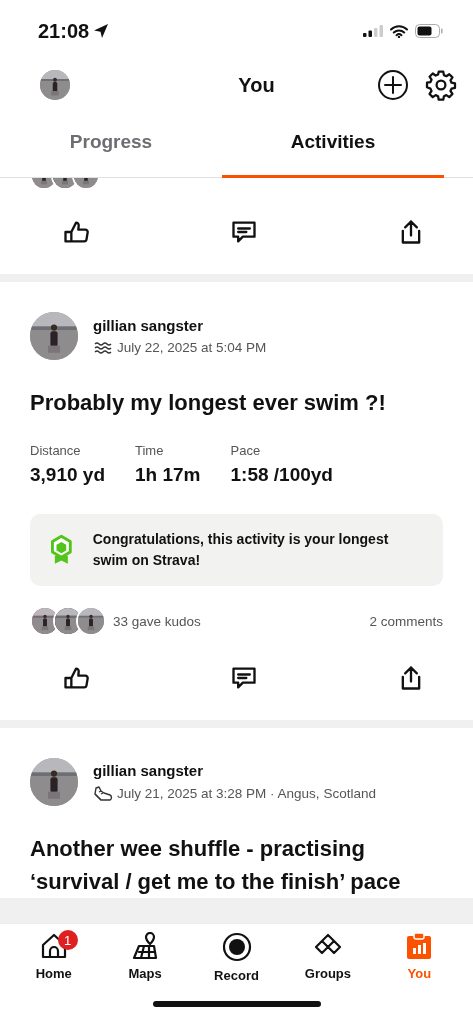  I want to click on wifi-icon, so click(399, 31).